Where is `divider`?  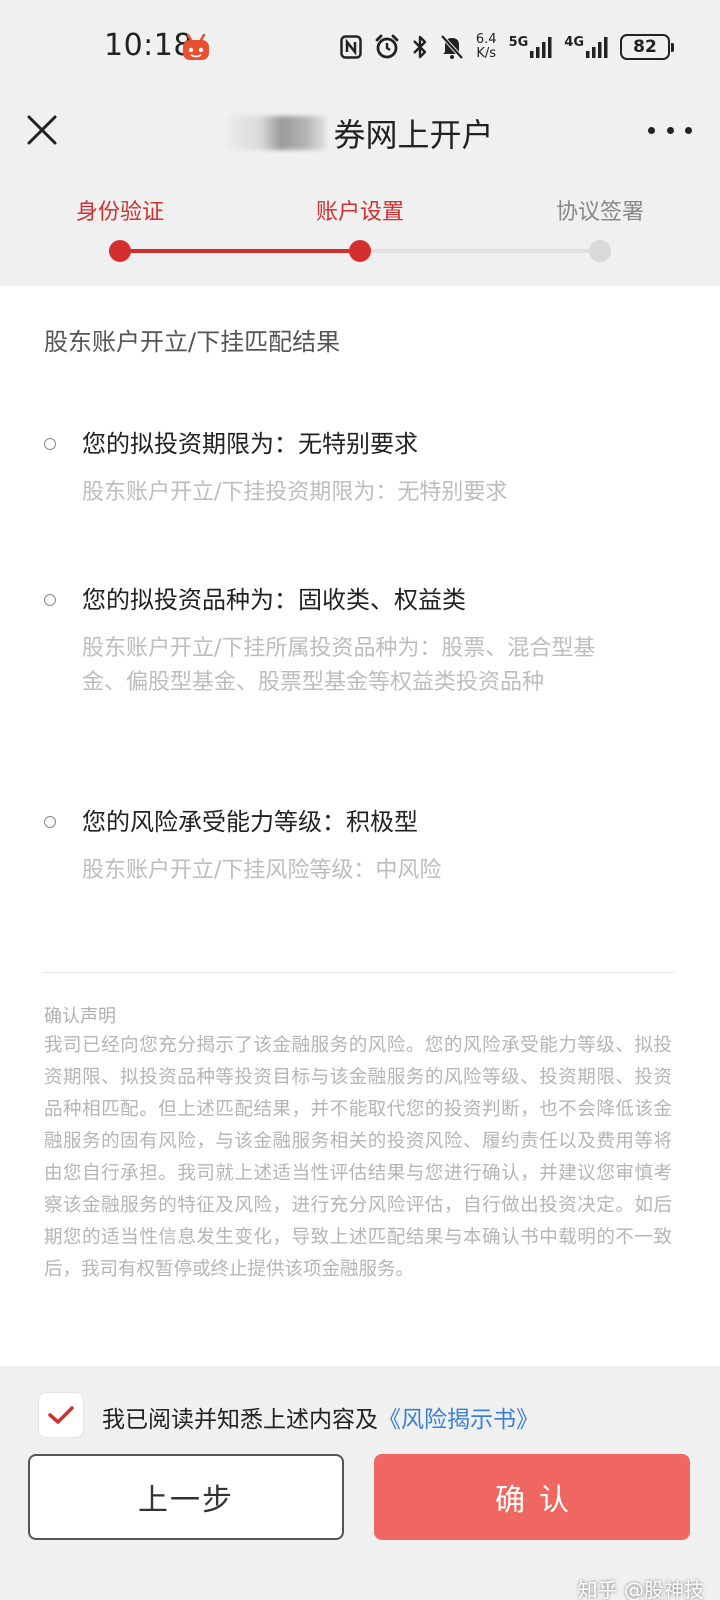
divider is located at coordinates (359, 972).